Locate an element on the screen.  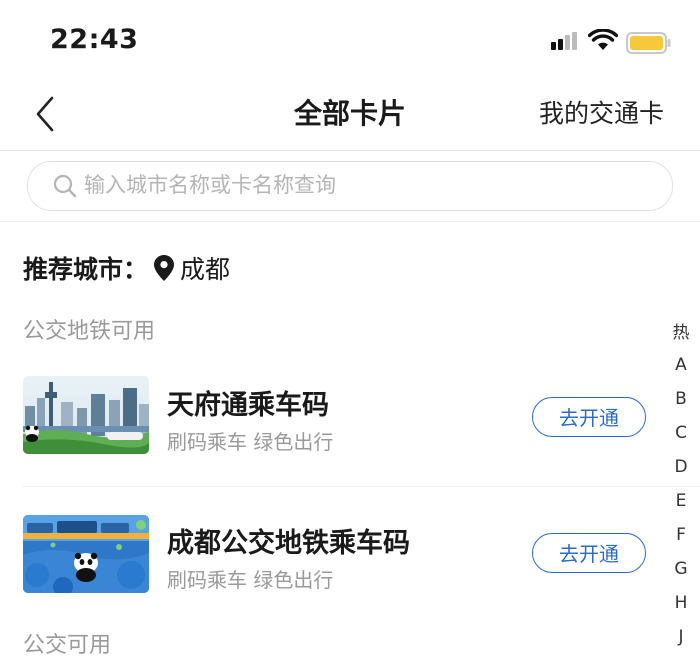
search-bar is located at coordinates (350, 186).